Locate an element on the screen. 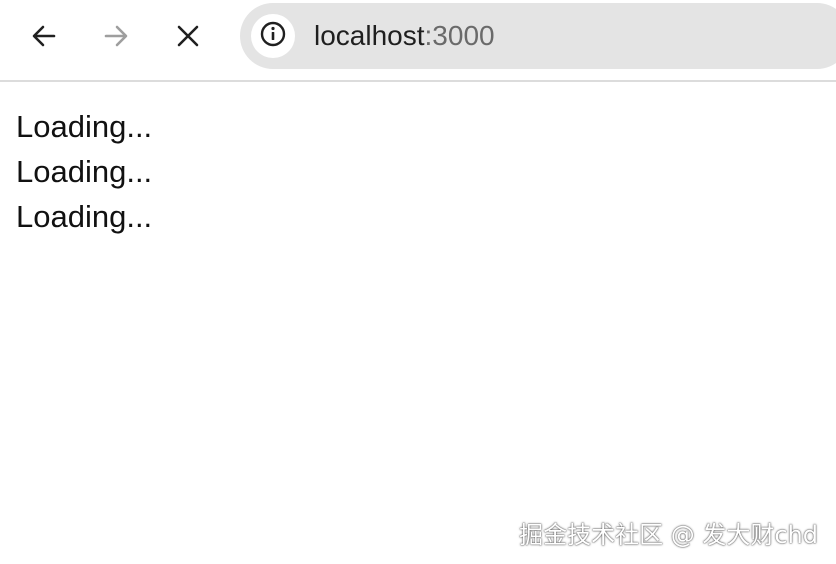 This screenshot has height=564, width=836. site-info-button is located at coordinates (273, 36).